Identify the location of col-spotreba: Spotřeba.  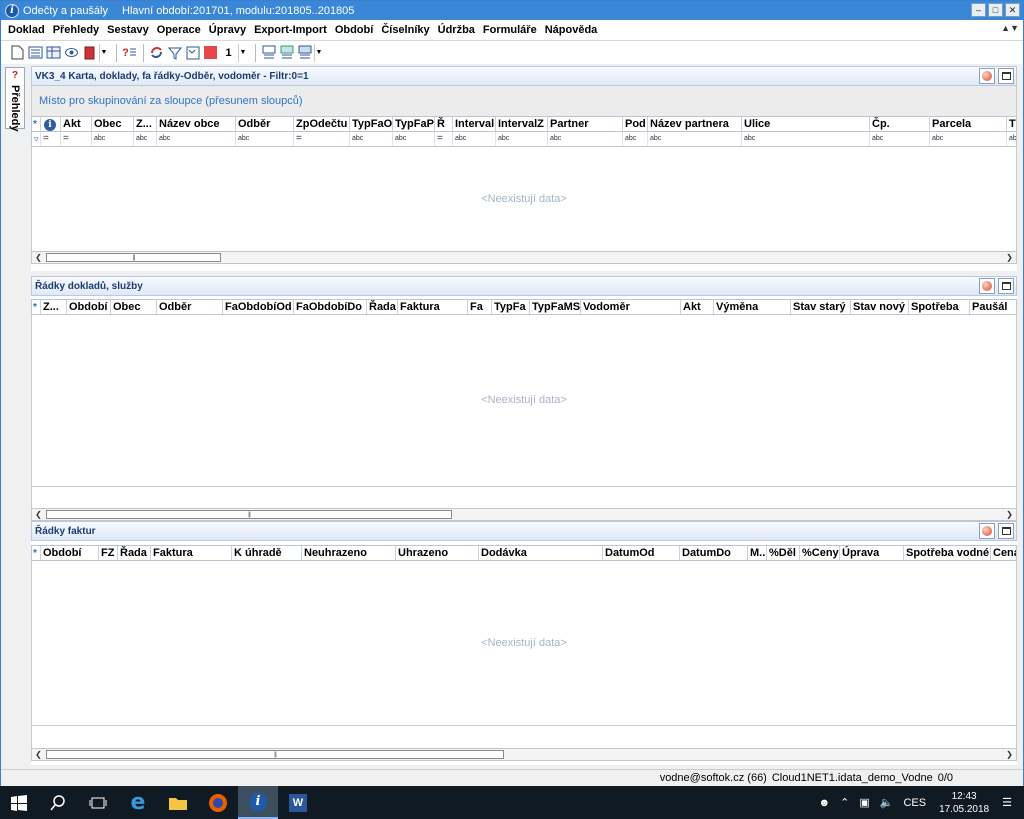
(939, 307).